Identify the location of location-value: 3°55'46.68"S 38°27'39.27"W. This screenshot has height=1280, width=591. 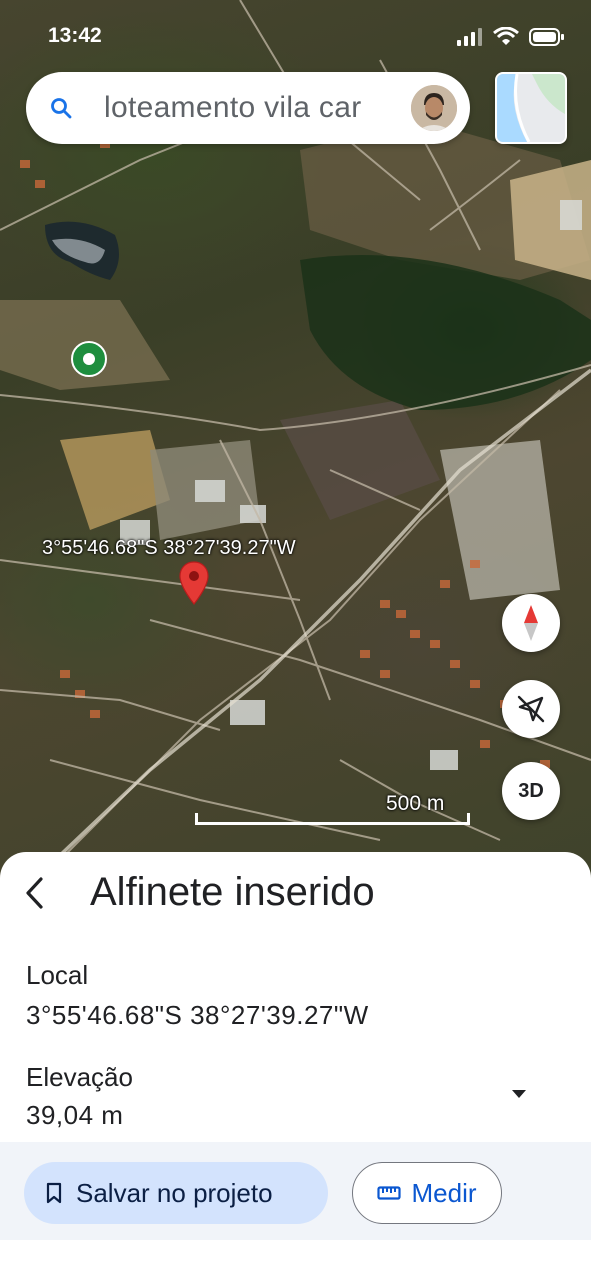
(197, 1015).